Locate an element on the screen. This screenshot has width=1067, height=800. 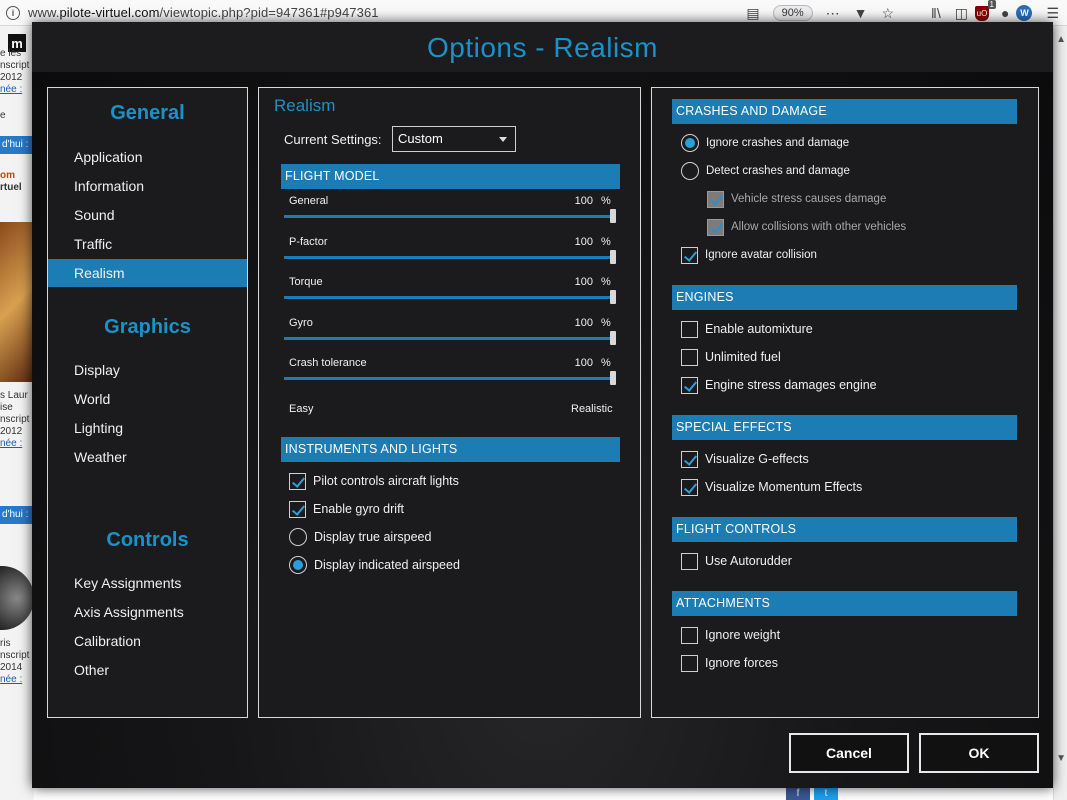
cancel-button: Cancel is located at coordinates (849, 753).